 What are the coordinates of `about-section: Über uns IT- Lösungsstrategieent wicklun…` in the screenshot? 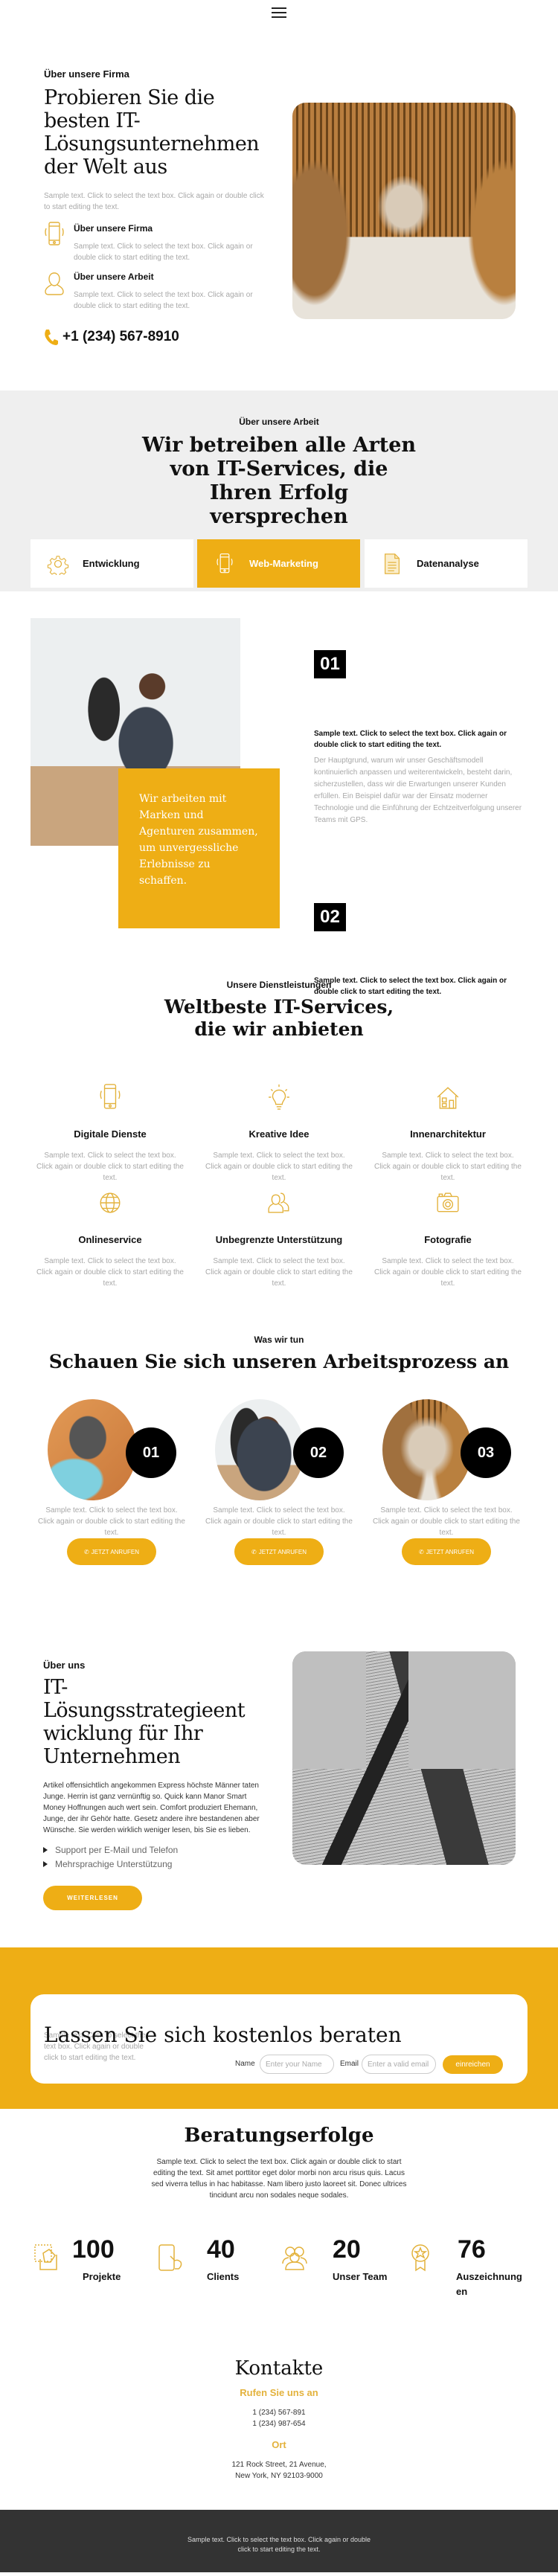 It's located at (279, 1782).